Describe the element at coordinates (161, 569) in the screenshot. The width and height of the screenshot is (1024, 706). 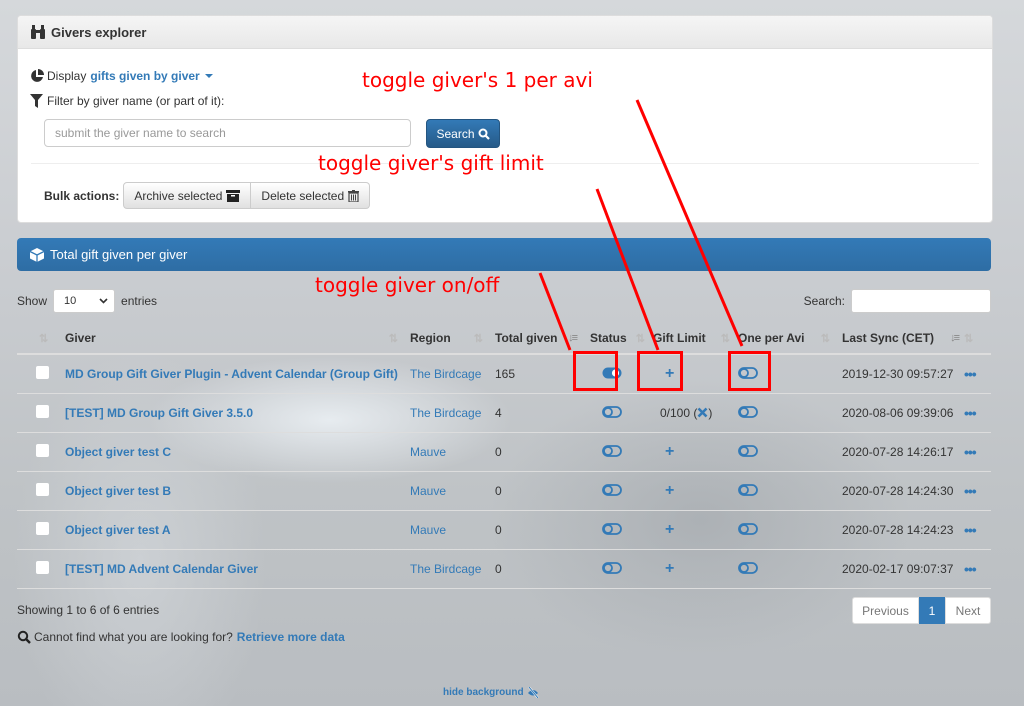
I see `giver-link: [TEST] MD Advent Calendar Giver` at that location.